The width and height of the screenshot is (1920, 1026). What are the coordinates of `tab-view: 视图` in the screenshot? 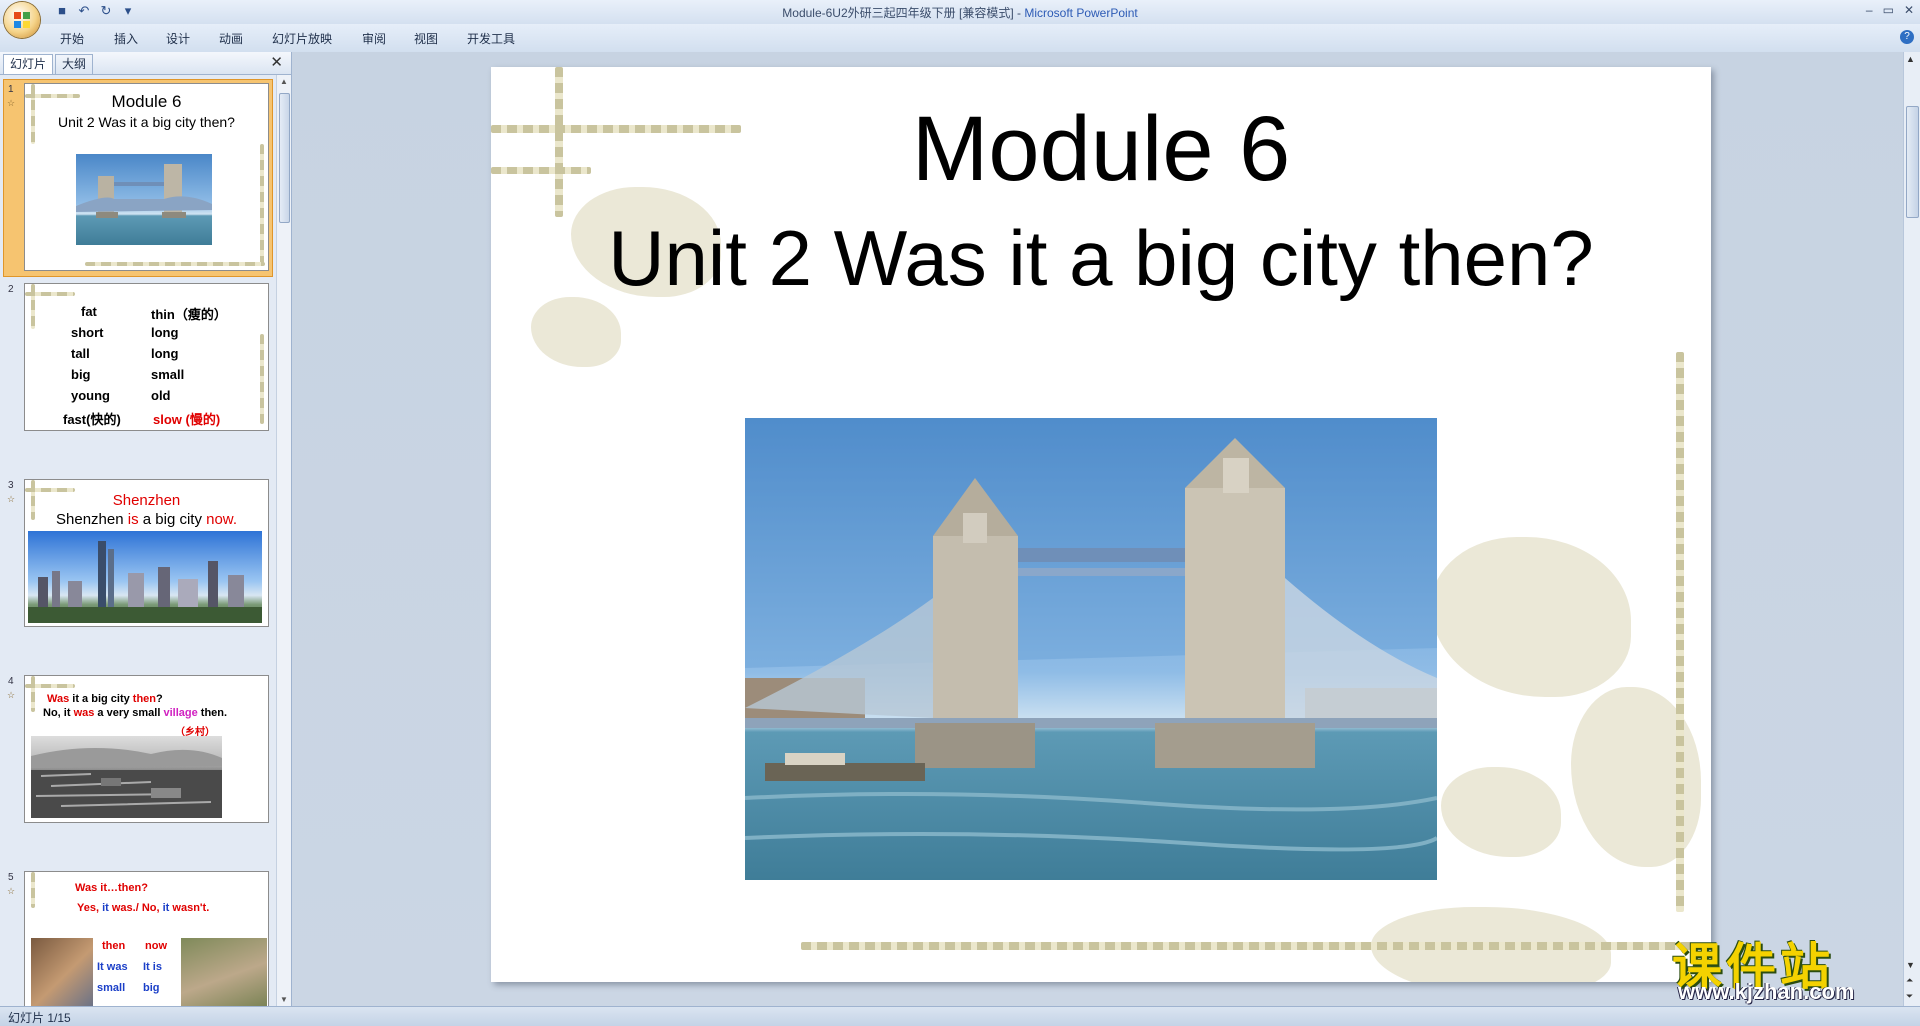 It's located at (426, 38).